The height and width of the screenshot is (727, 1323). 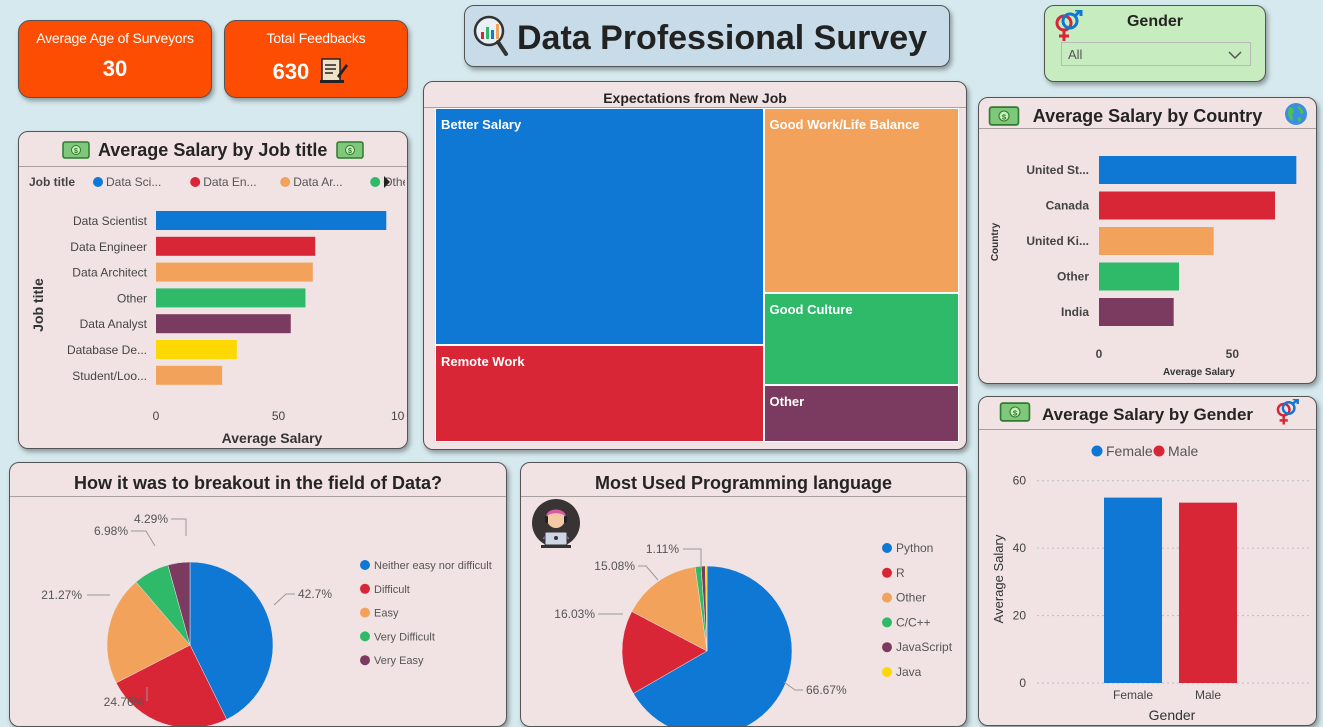 What do you see at coordinates (386, 614) in the screenshot?
I see `legend-item: Easy` at bounding box center [386, 614].